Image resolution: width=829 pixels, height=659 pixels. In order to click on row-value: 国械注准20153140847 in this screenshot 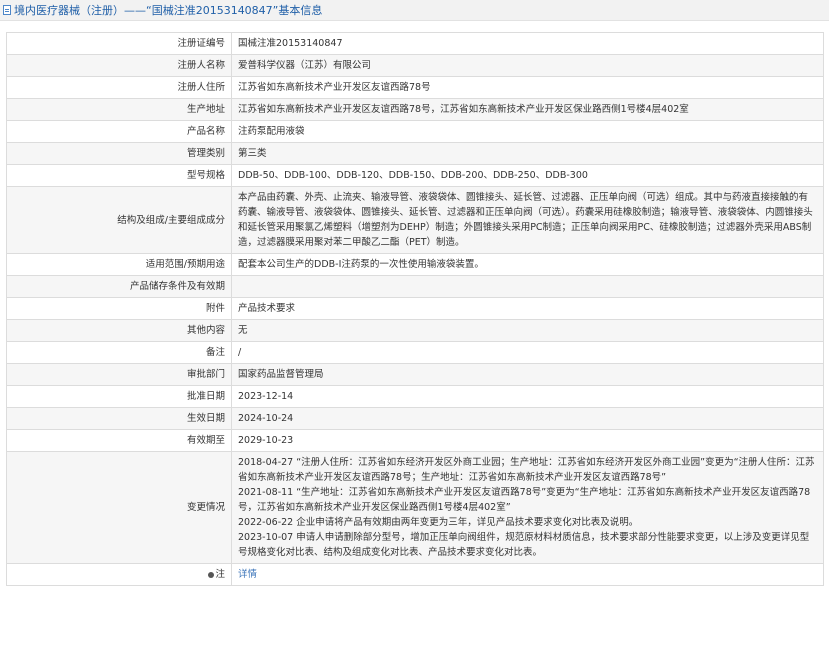, I will do `click(527, 43)`.